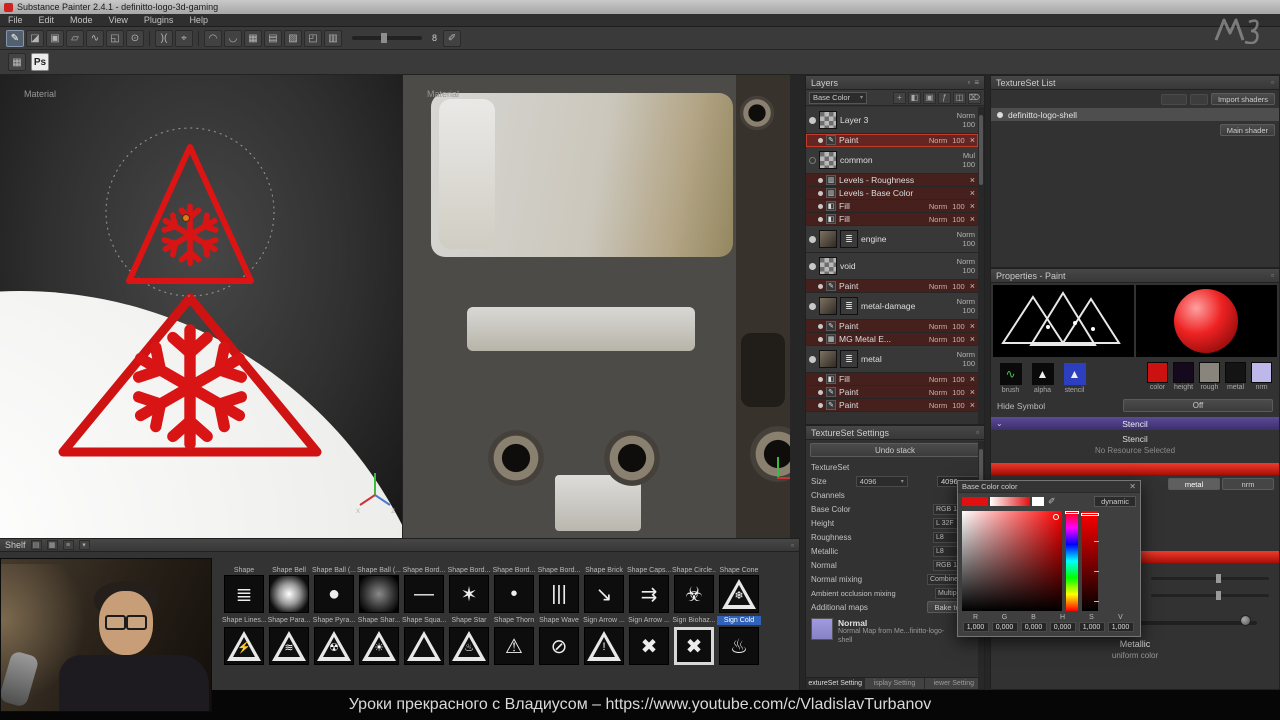 Image resolution: width=1280 pixels, height=720 pixels. What do you see at coordinates (198, 20) in the screenshot?
I see `menu-help: Help` at bounding box center [198, 20].